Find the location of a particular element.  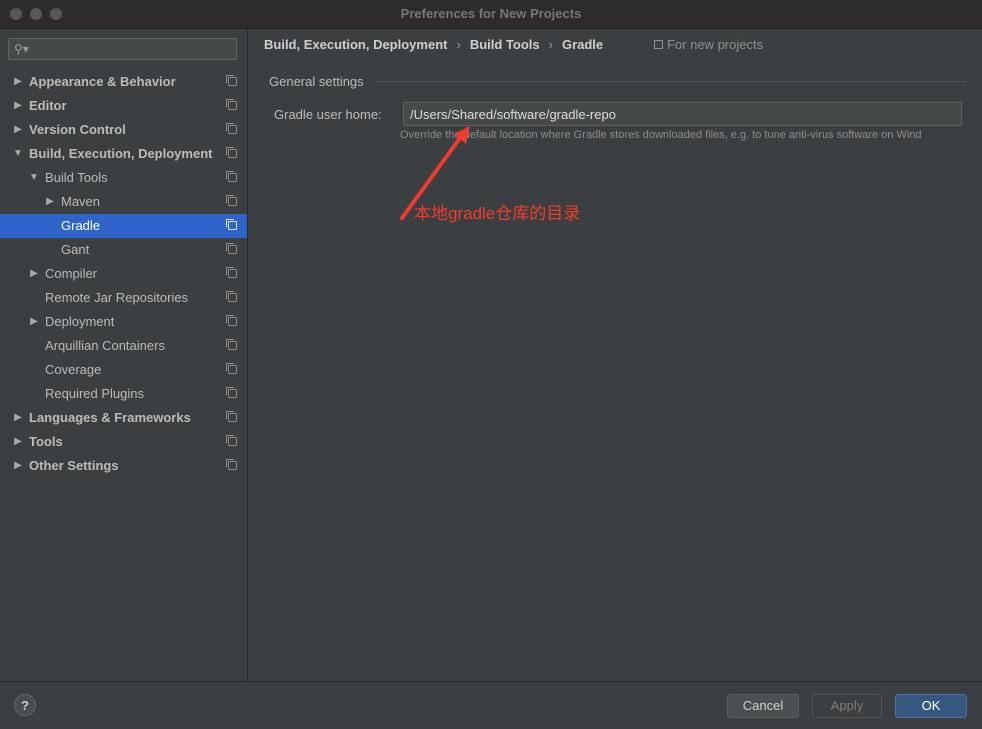

tree-item-label: Other Settings is located at coordinates (74, 465).